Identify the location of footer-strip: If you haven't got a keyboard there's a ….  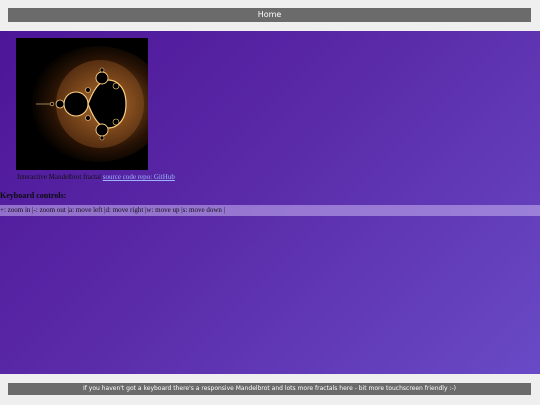
(270, 389).